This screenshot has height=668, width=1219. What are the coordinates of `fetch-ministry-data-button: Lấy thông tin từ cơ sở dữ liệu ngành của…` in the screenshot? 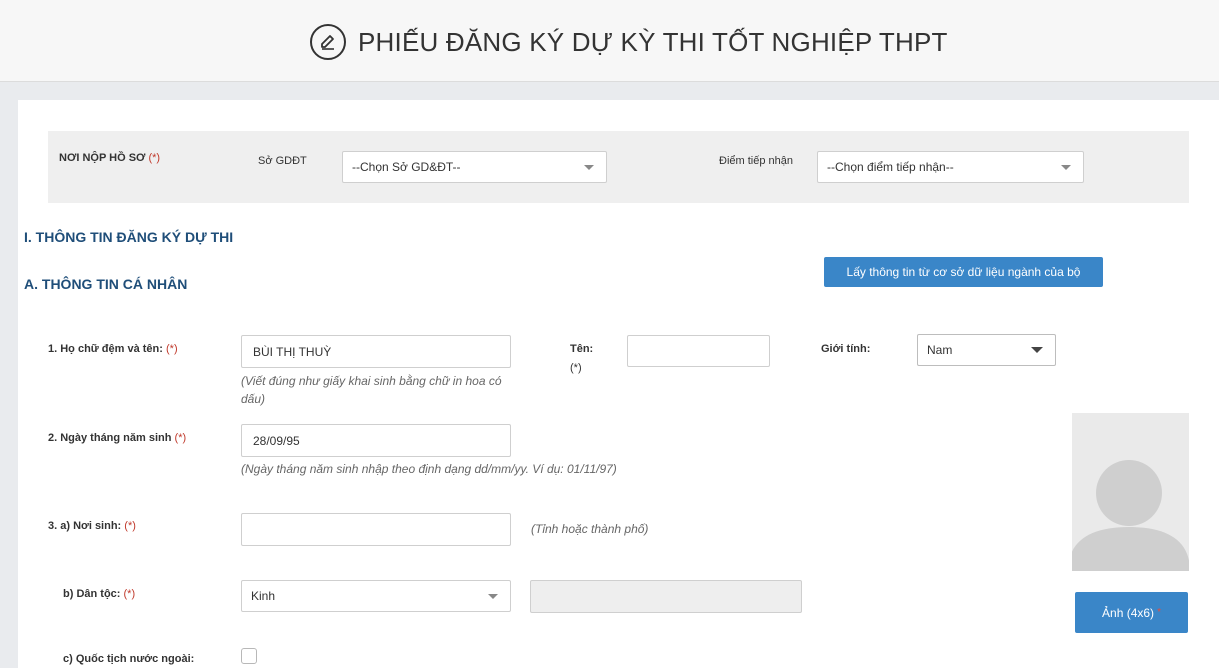 It's located at (963, 272).